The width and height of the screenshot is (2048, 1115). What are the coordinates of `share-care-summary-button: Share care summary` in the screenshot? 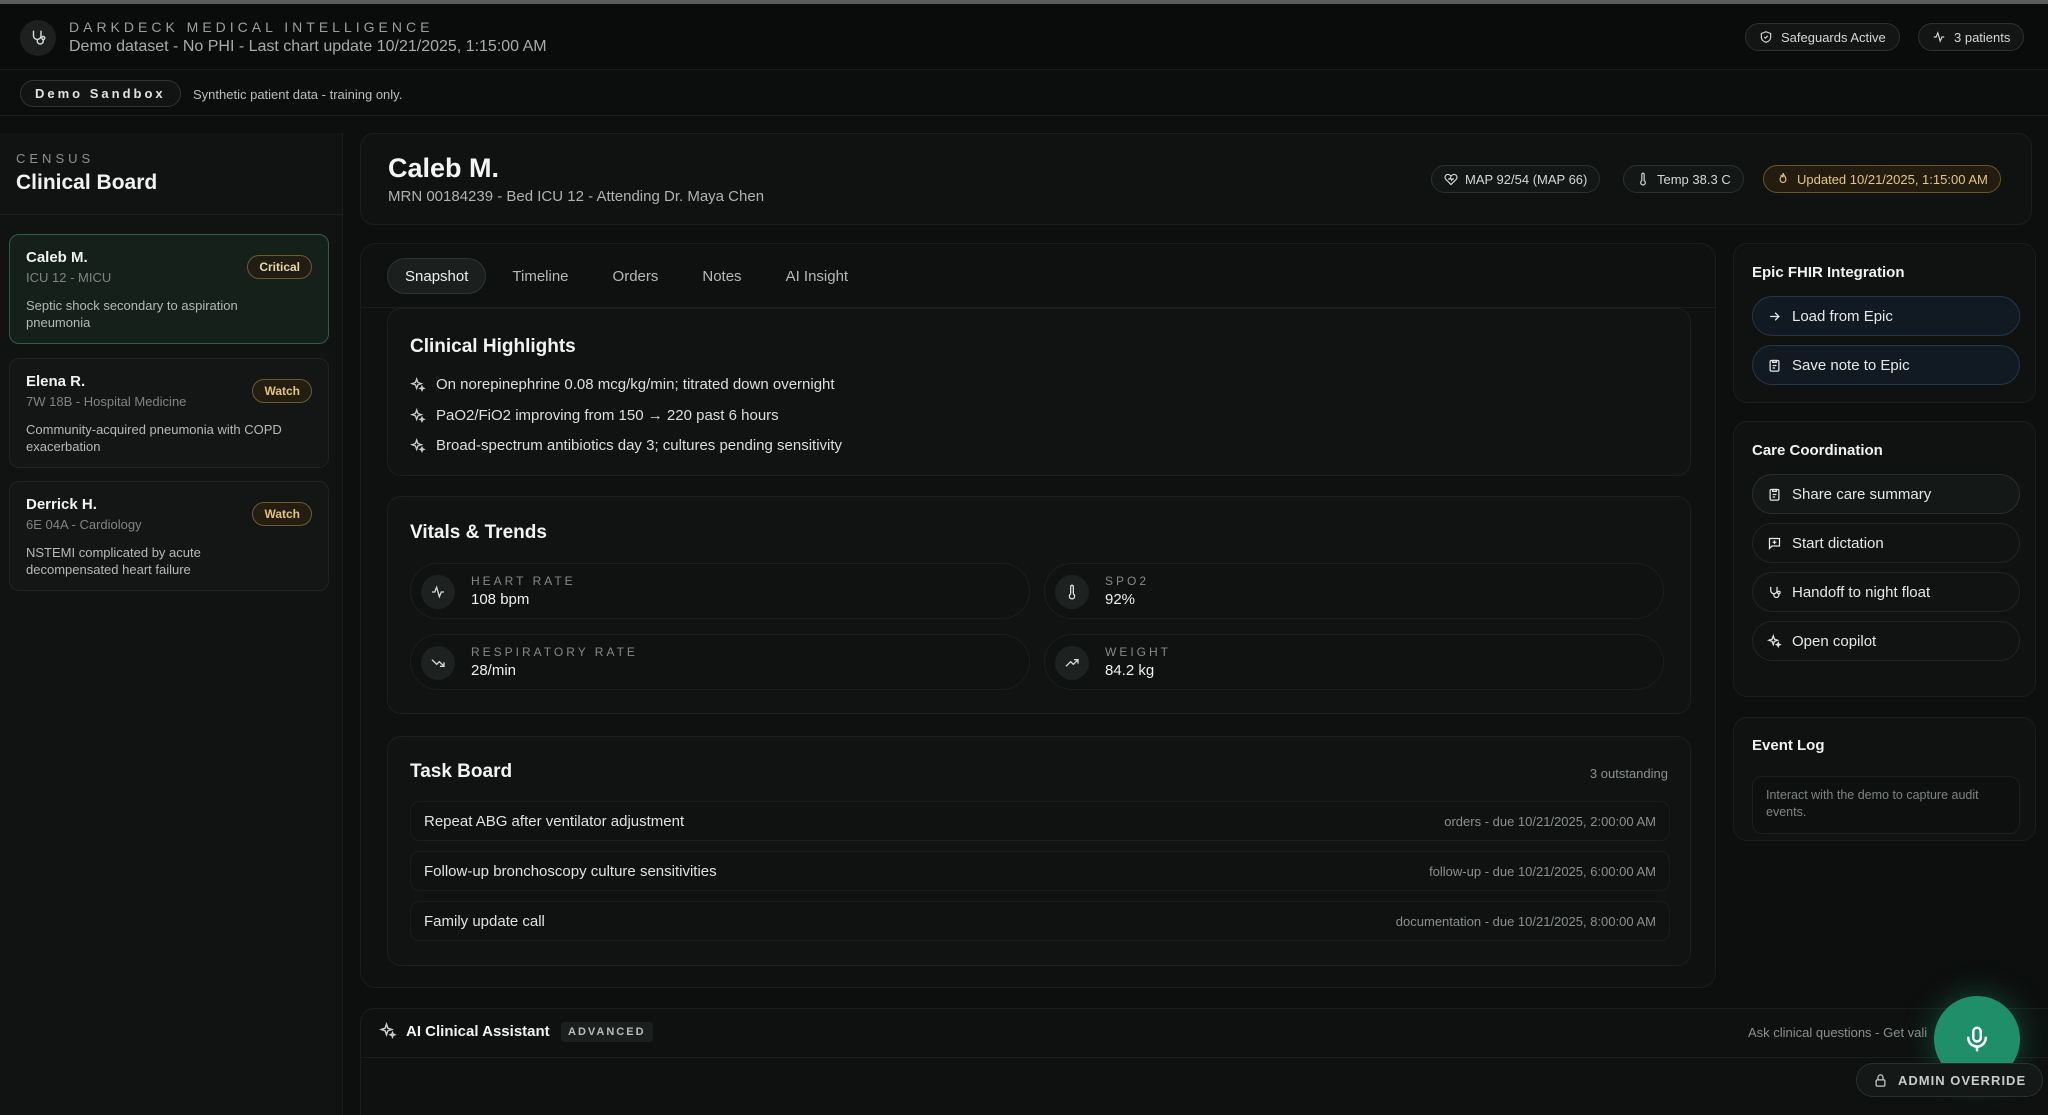 It's located at (1886, 494).